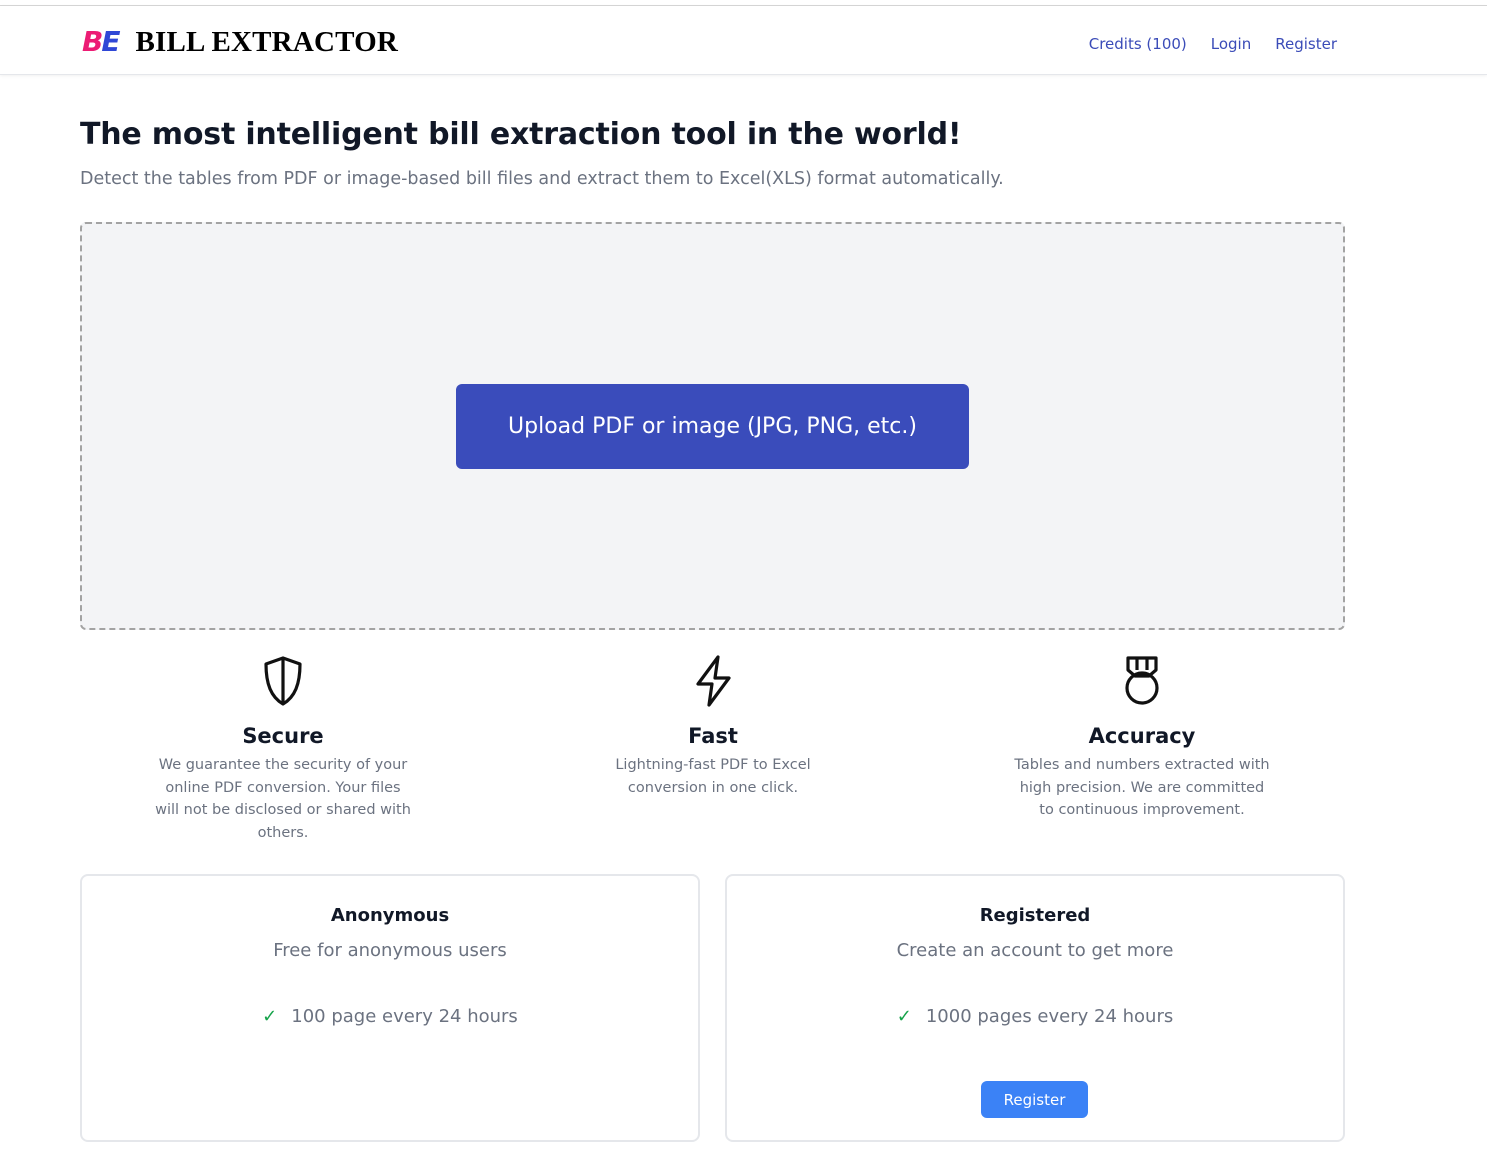 The image size is (1487, 1158). What do you see at coordinates (390, 1016) in the screenshot?
I see `plan-feature: ✓ 100 page every 24 hours` at bounding box center [390, 1016].